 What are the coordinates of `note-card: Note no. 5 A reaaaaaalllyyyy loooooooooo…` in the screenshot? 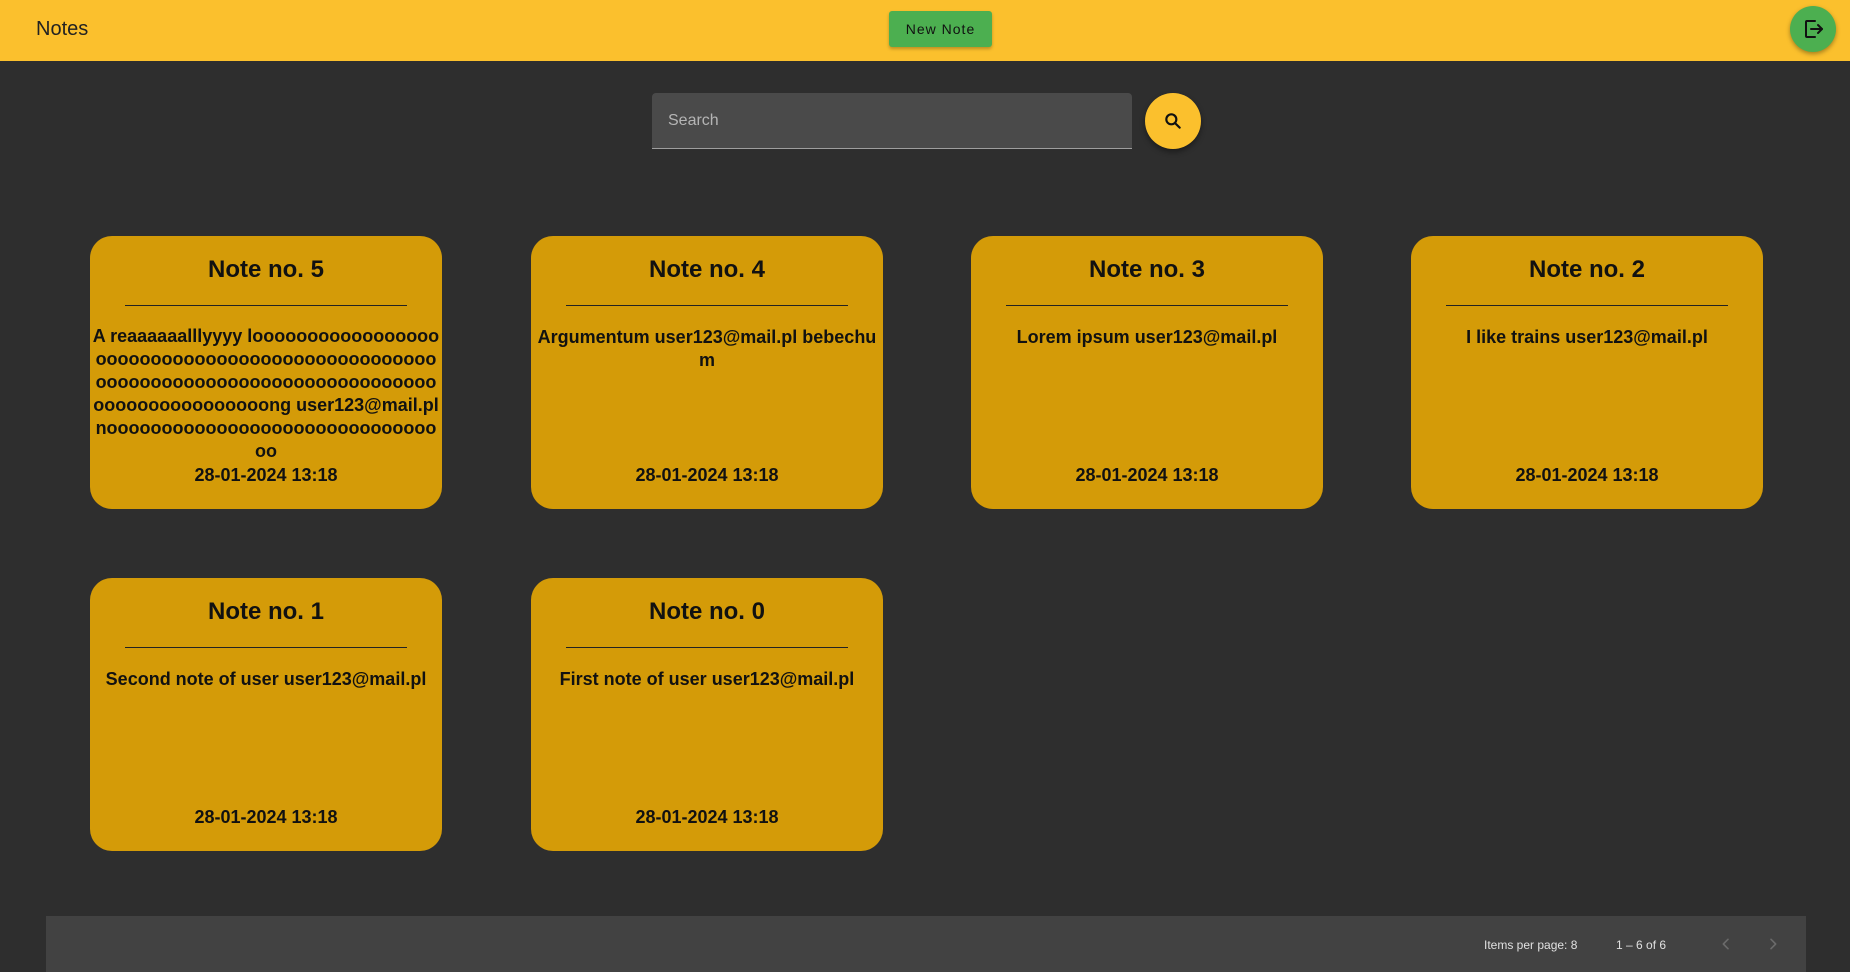 It's located at (266, 372).